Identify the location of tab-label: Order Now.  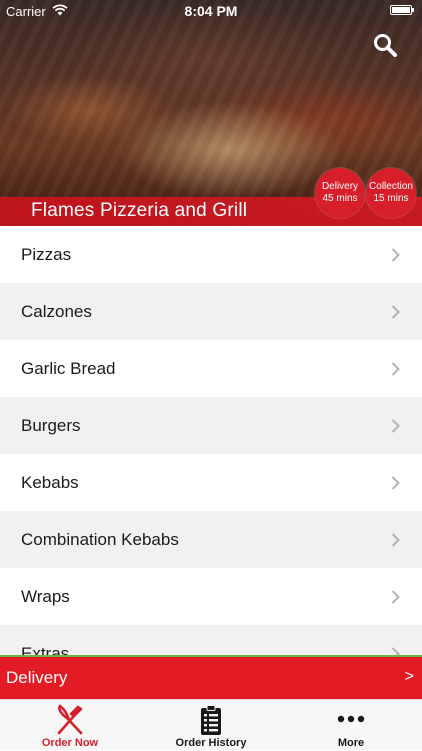
(70, 743).